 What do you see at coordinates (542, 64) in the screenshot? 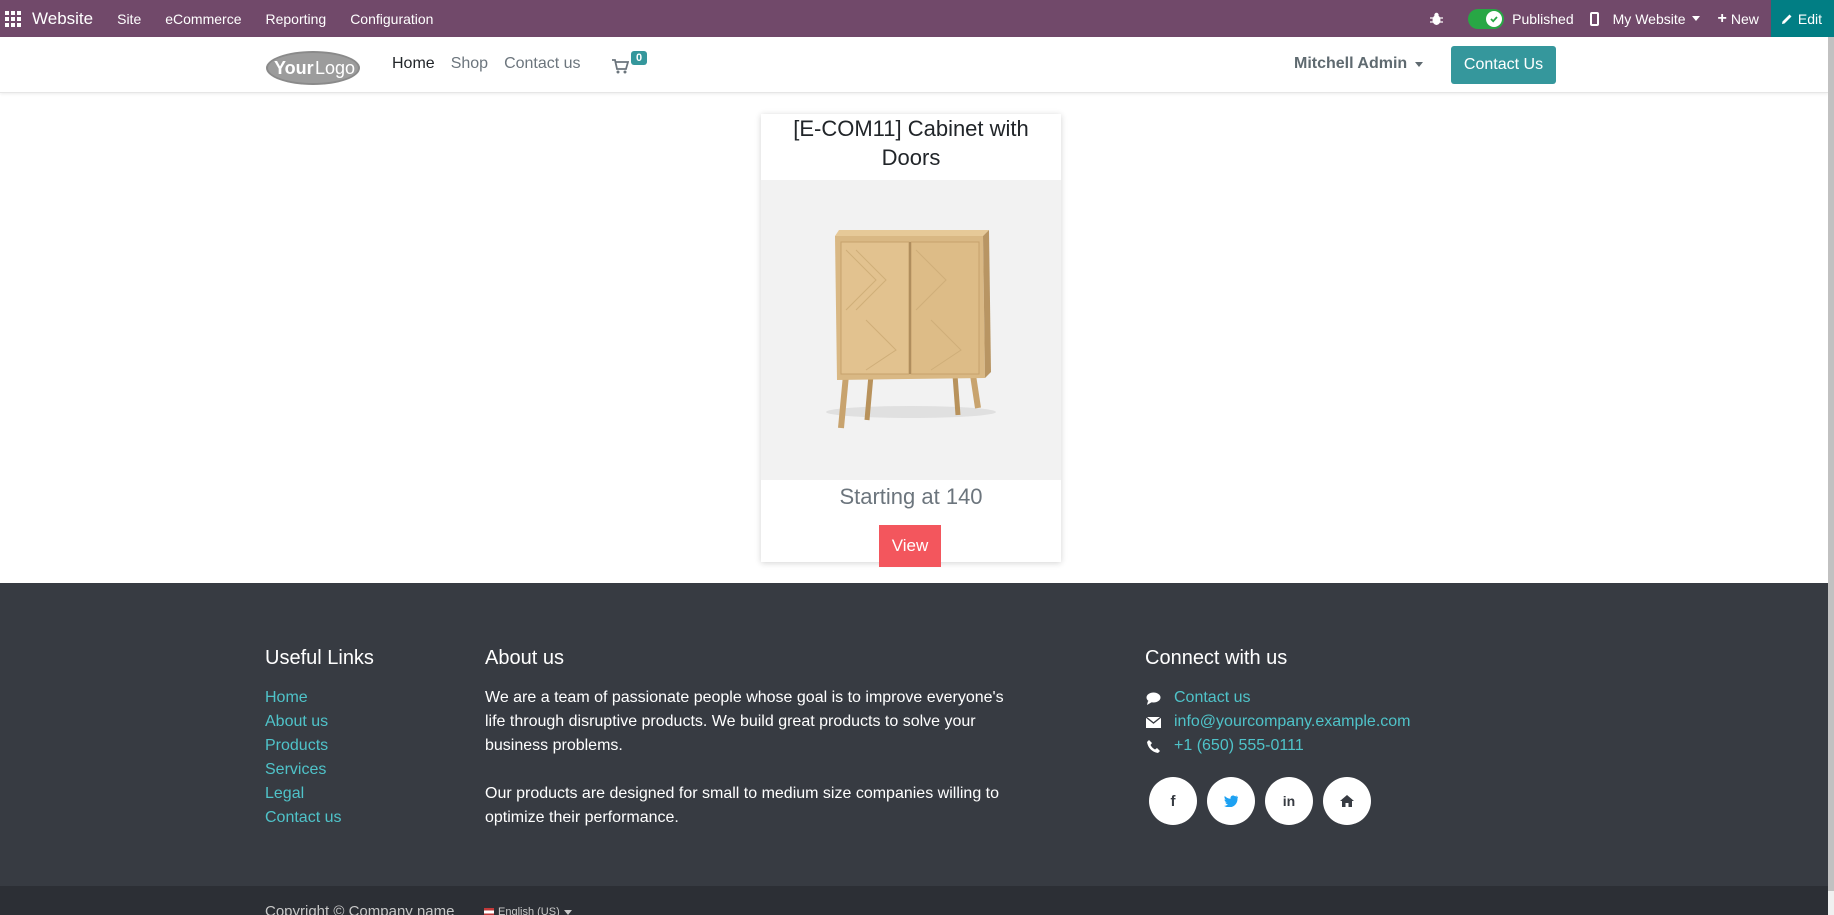
I see `nav-contact-us: Contact us` at bounding box center [542, 64].